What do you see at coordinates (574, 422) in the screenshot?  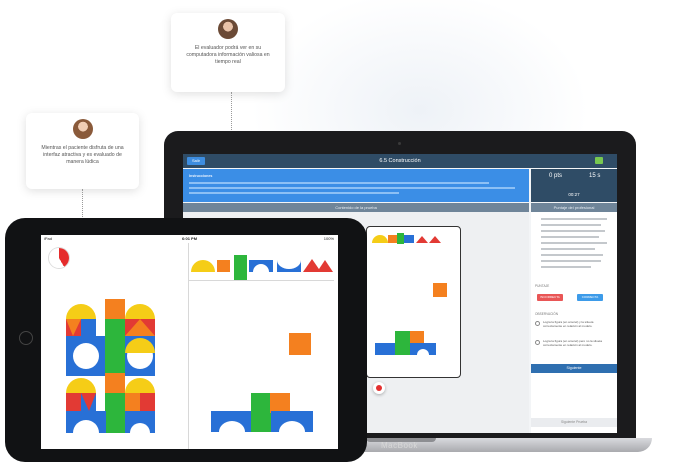 I see `next-test-button: Siguiente Prueba` at bounding box center [574, 422].